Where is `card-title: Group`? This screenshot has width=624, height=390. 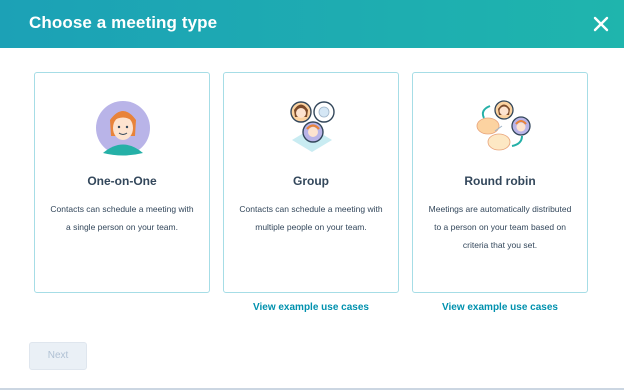
card-title: Group is located at coordinates (311, 181).